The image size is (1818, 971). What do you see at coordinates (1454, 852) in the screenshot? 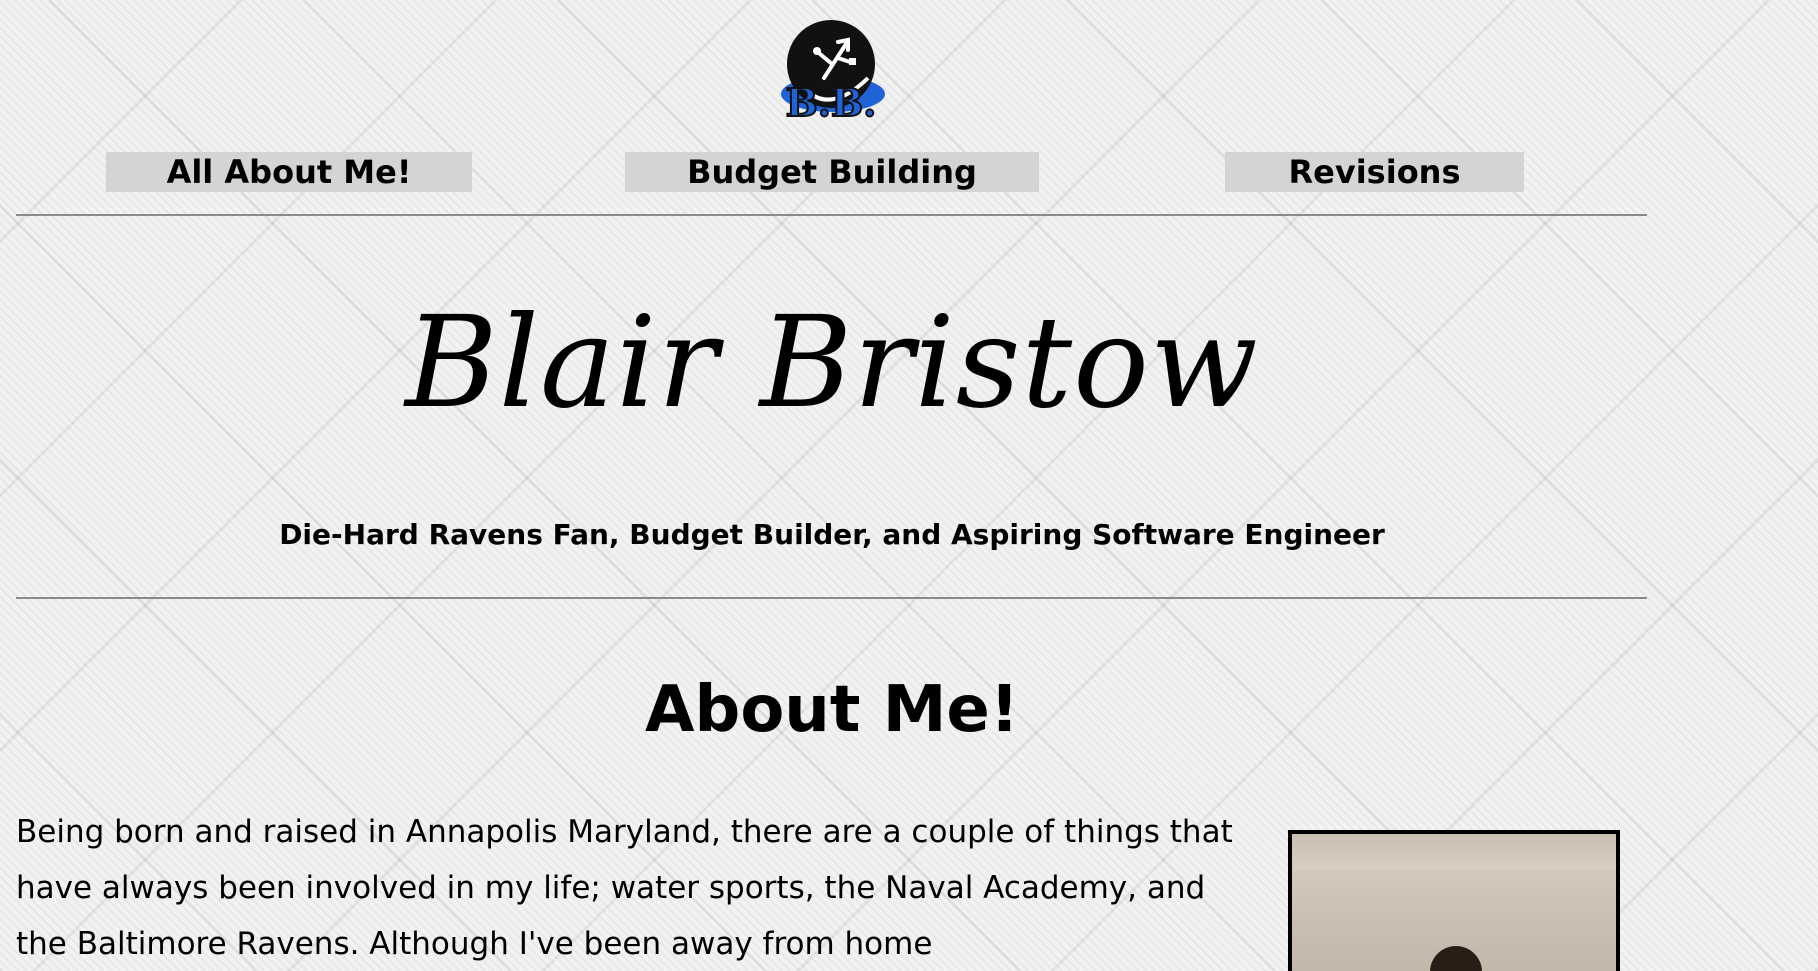
I see `photo-ceiling` at bounding box center [1454, 852].